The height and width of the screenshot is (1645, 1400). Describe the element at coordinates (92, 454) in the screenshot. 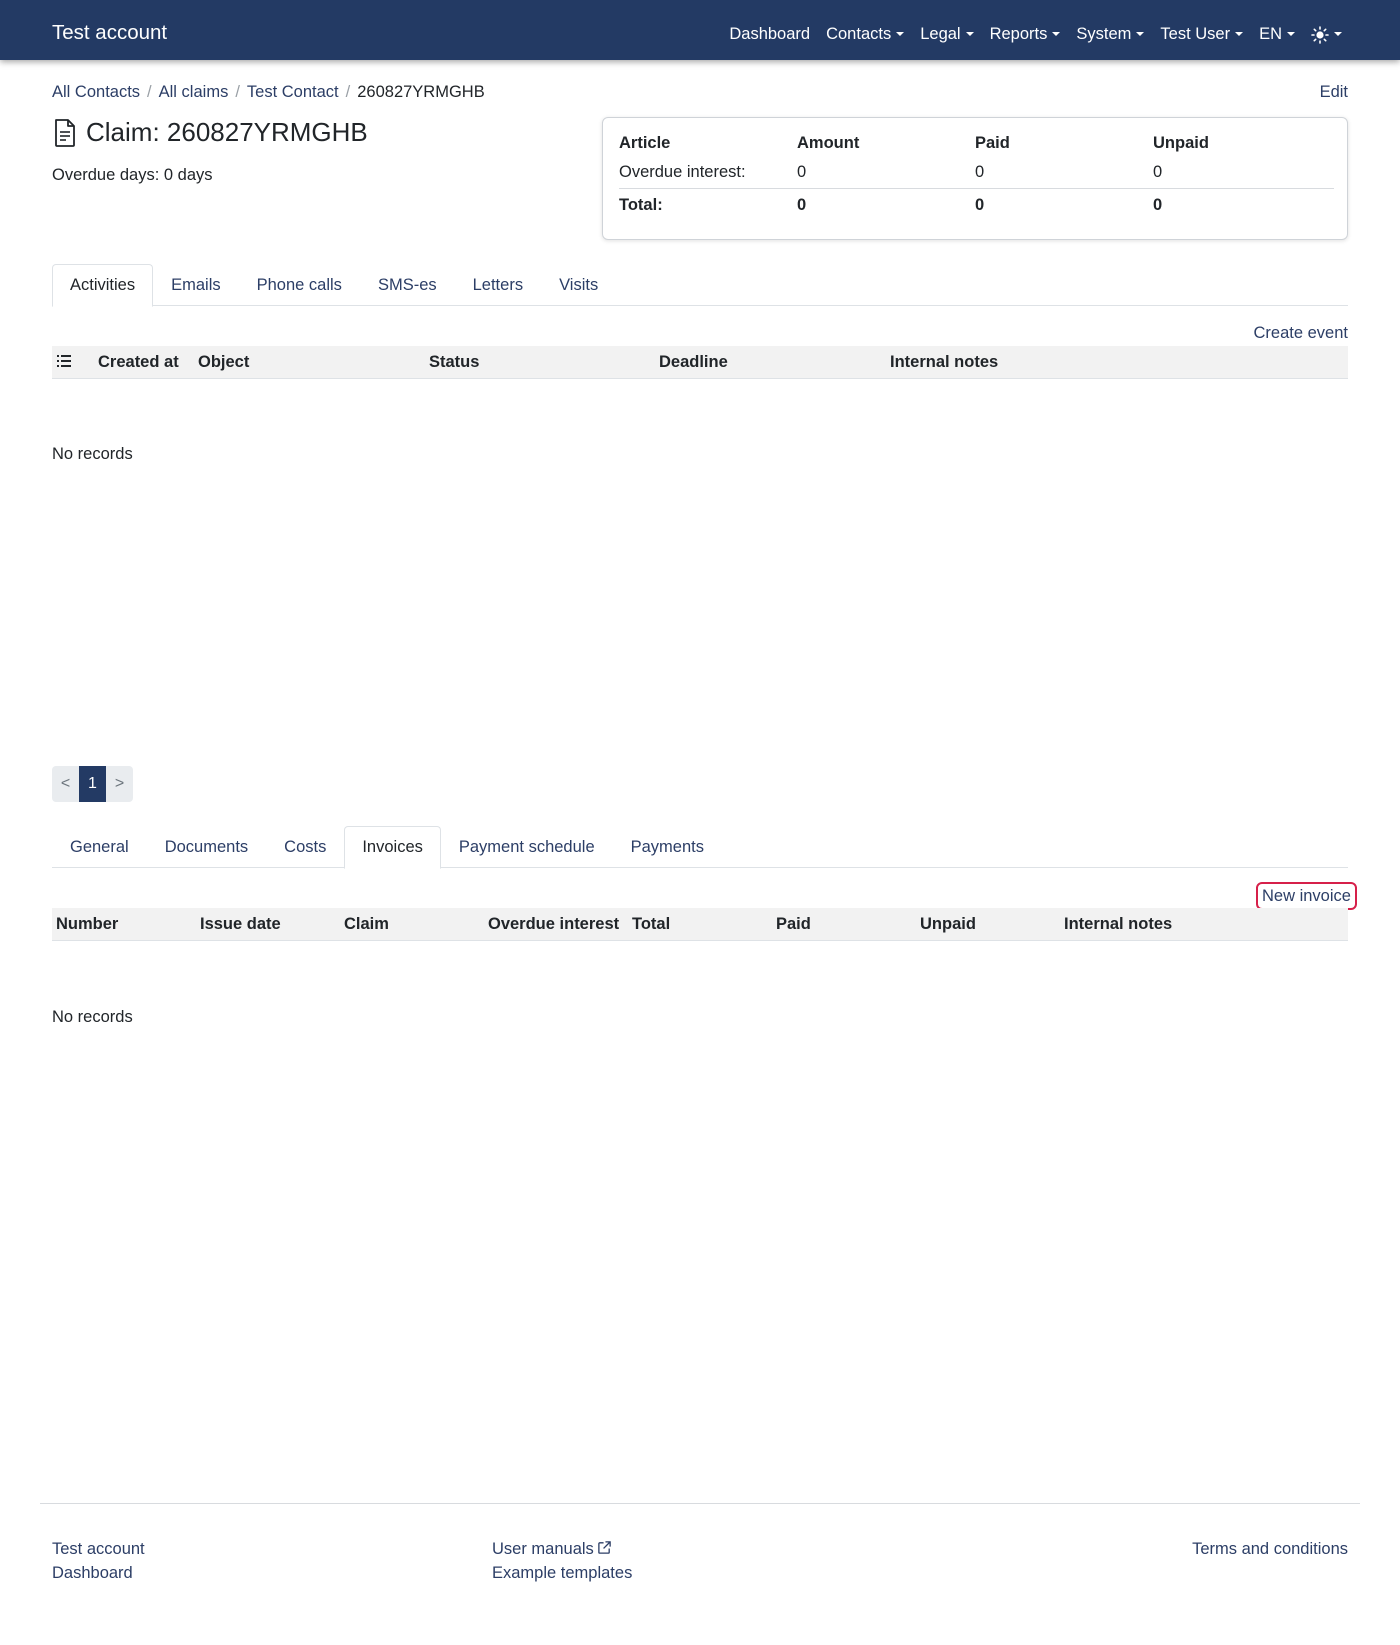

I see `activities-empty-text: No records` at that location.